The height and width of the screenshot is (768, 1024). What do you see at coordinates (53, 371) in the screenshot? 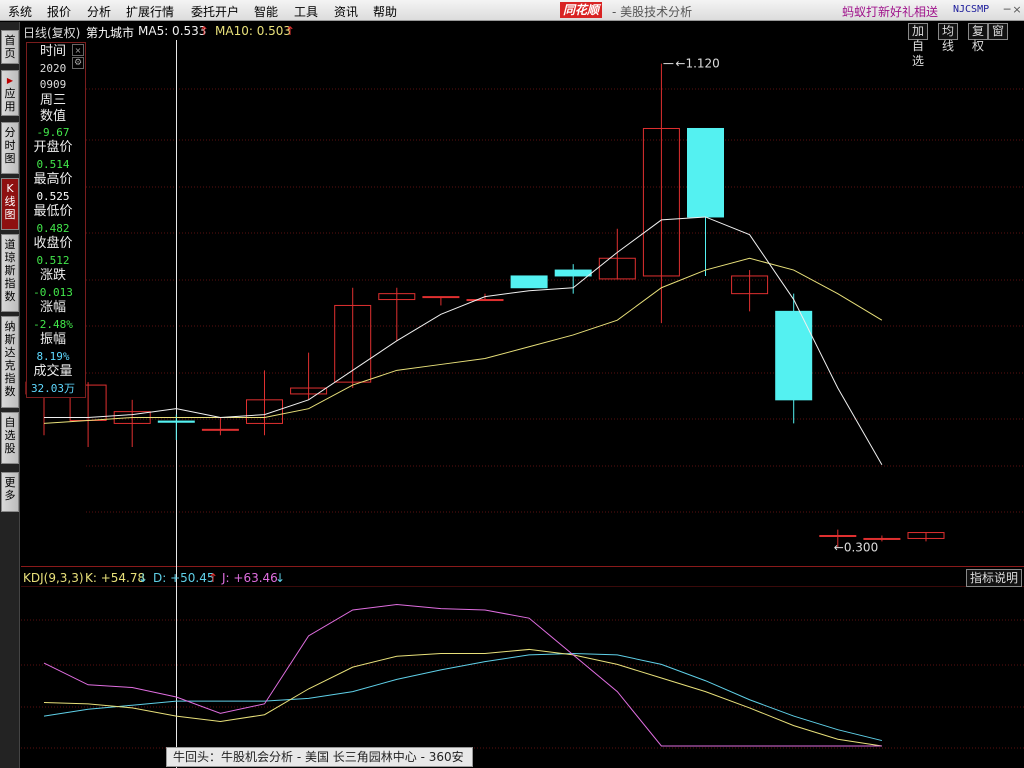
I see `vol-label: 成交量` at bounding box center [53, 371].